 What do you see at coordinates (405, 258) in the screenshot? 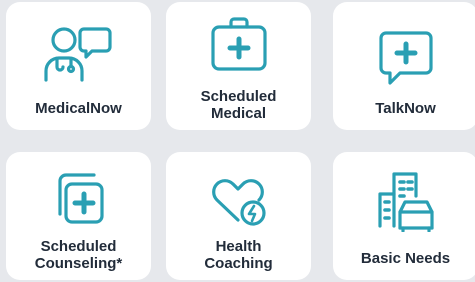
I see `tile-basic-needs-label: Basic Needs` at bounding box center [405, 258].